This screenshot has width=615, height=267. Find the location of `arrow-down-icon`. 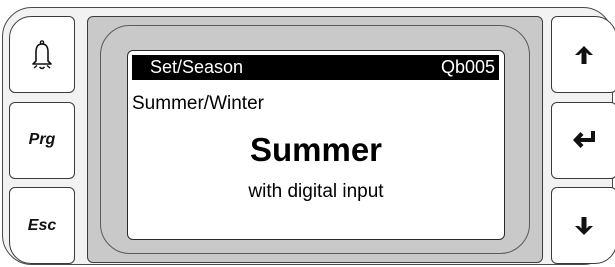

arrow-down-icon is located at coordinates (584, 225).